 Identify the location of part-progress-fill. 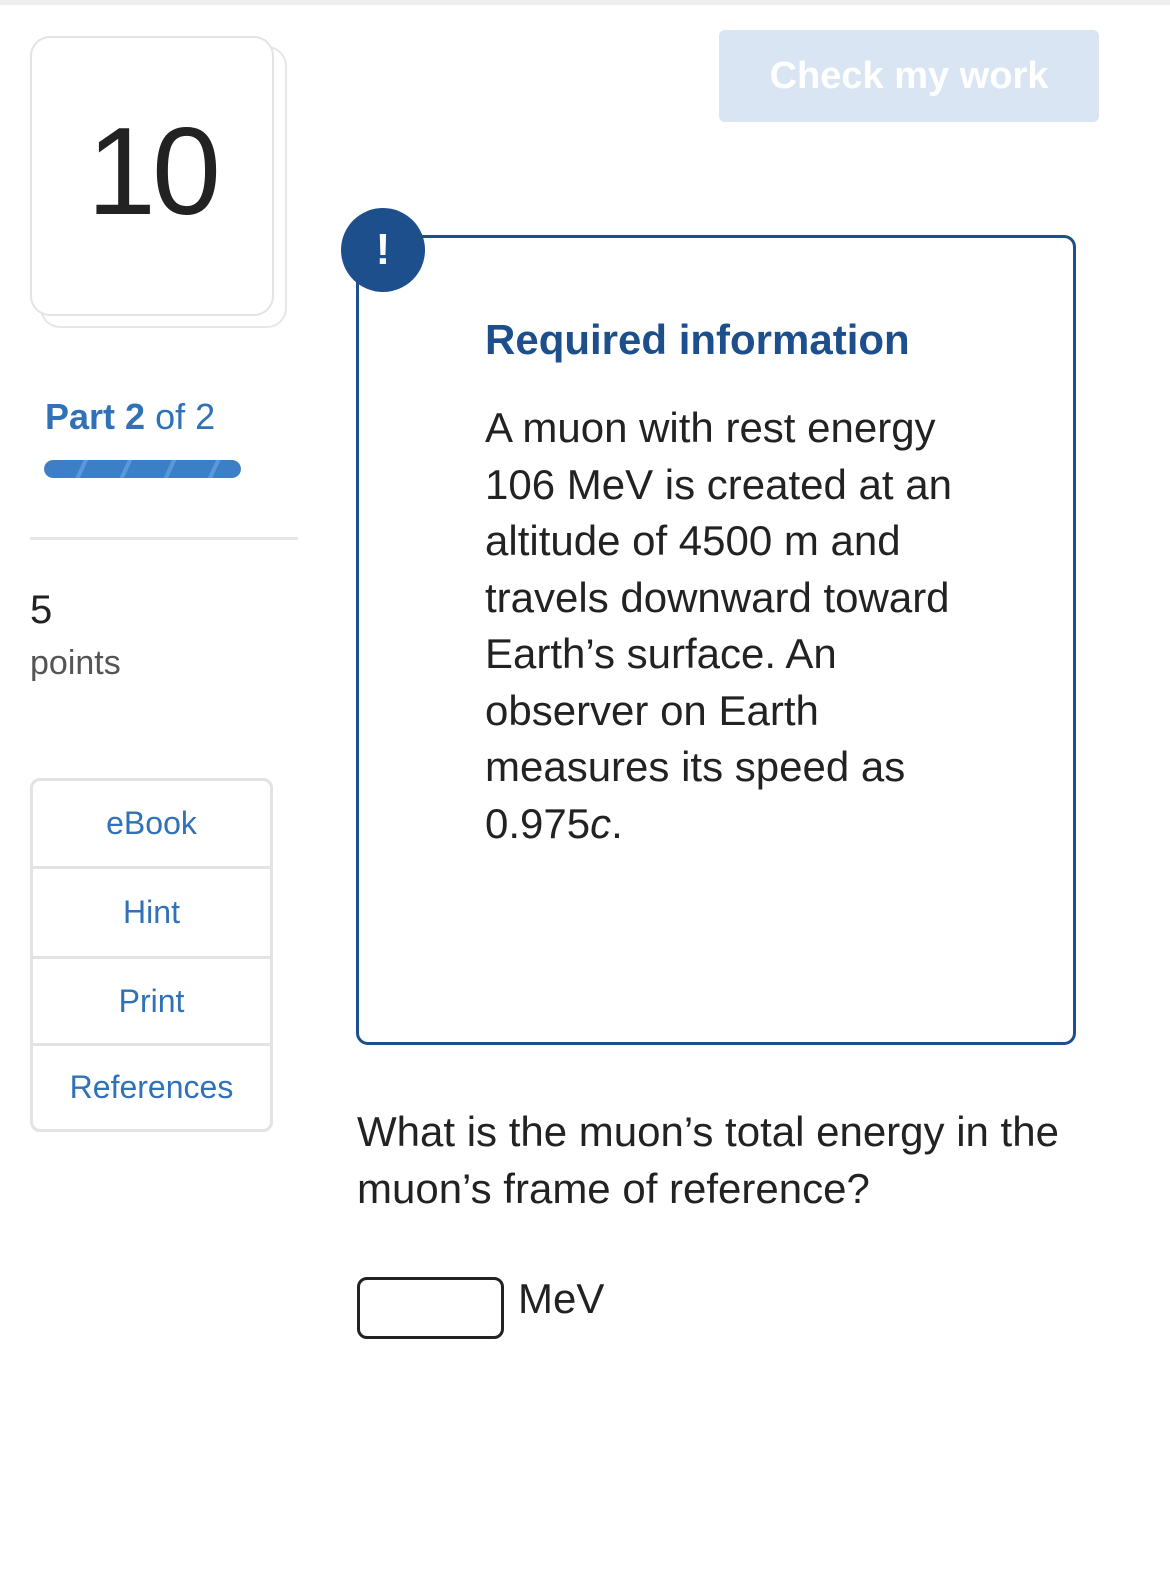
(142, 469).